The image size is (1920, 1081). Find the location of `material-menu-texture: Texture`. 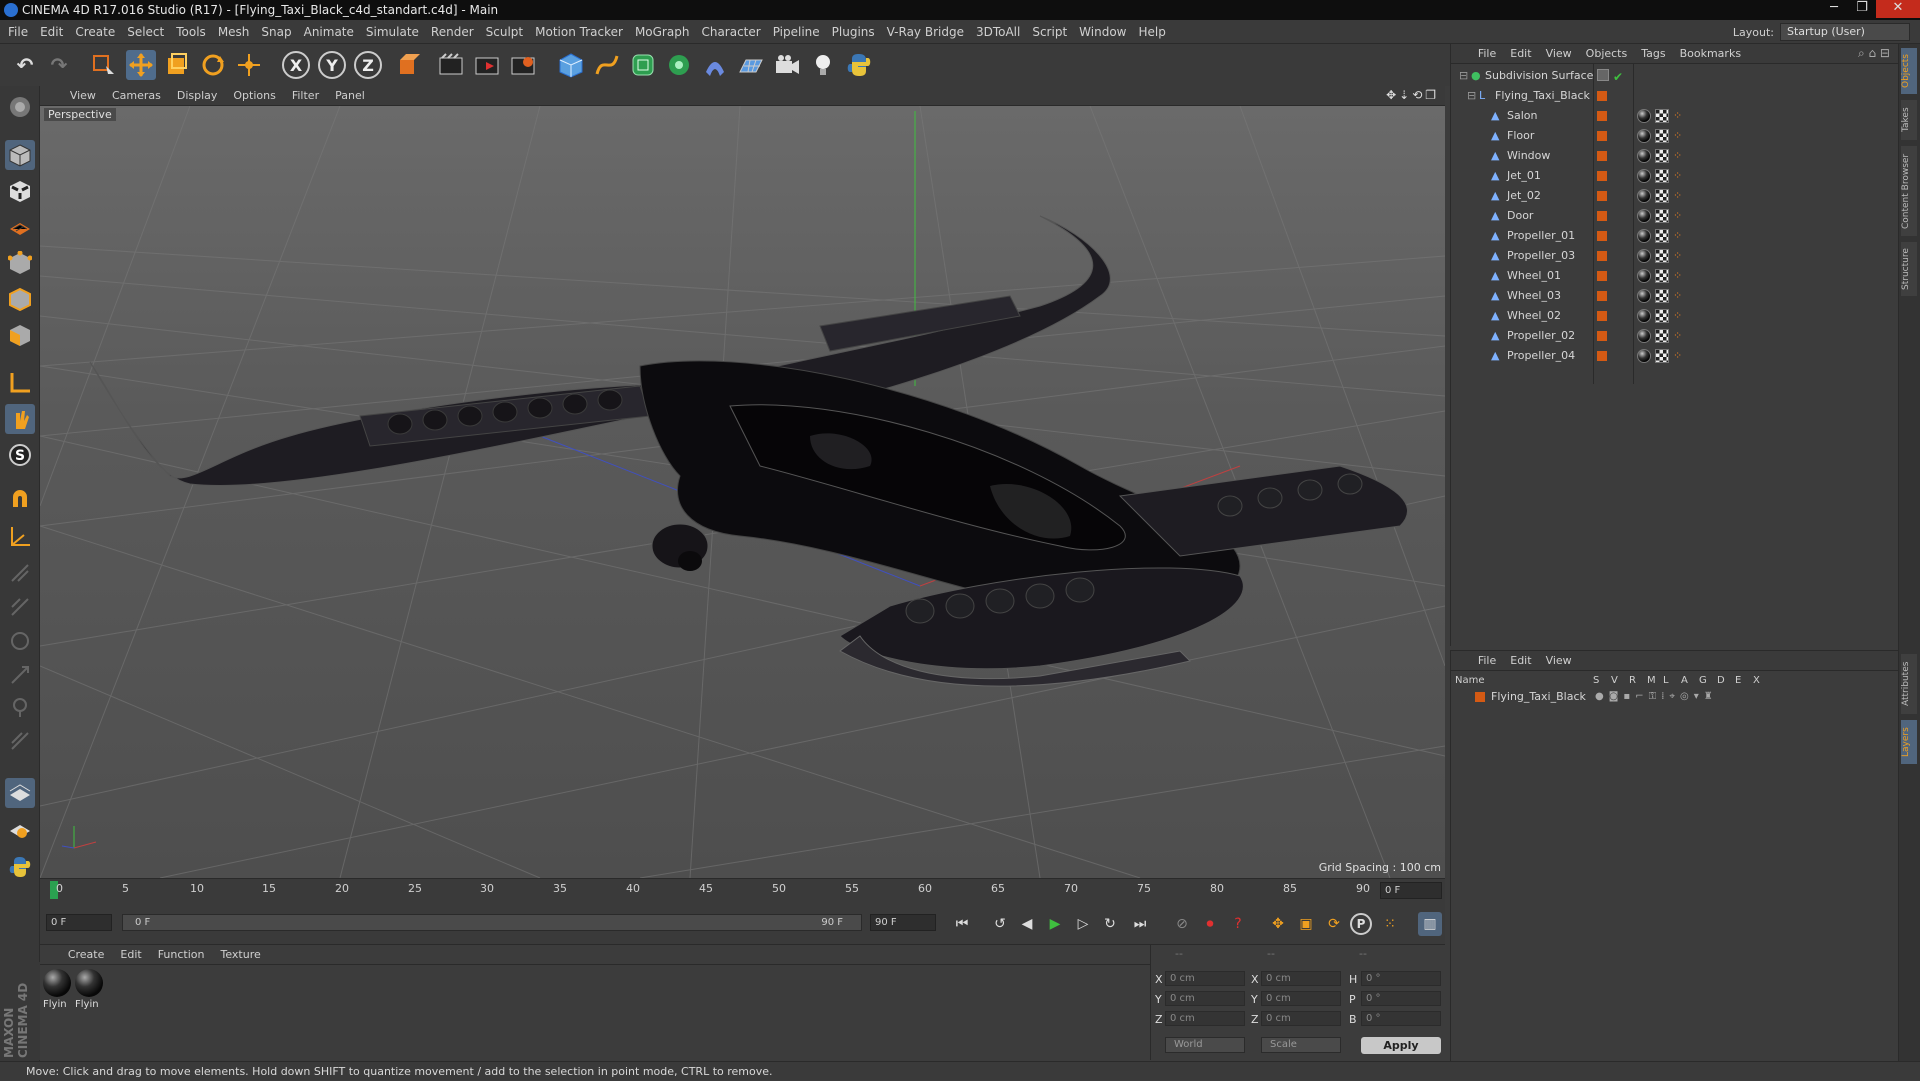

material-menu-texture: Texture is located at coordinates (241, 955).